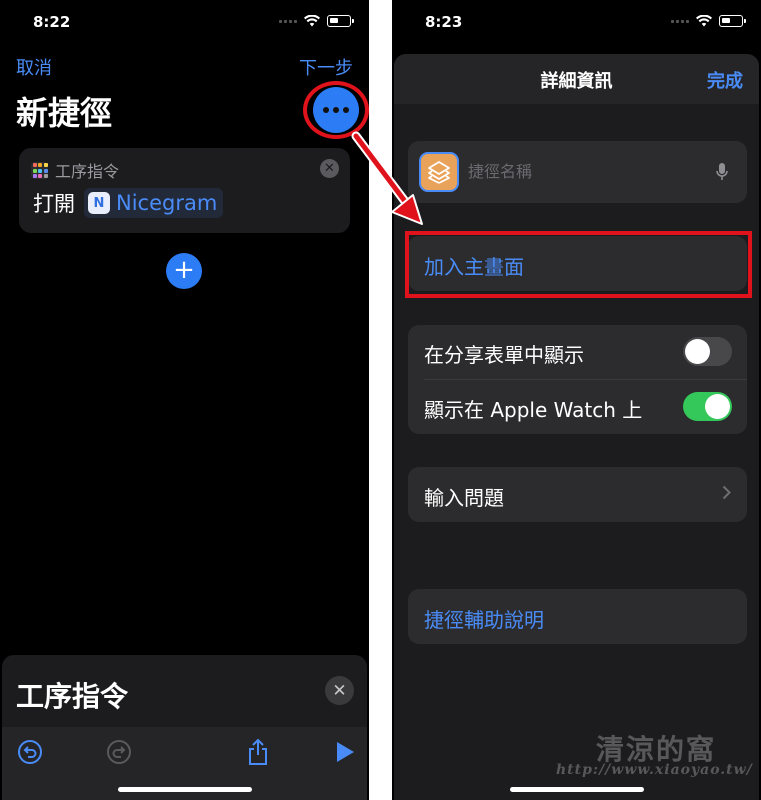 The width and height of the screenshot is (761, 800). I want to click on home-indicator, so click(184, 789).